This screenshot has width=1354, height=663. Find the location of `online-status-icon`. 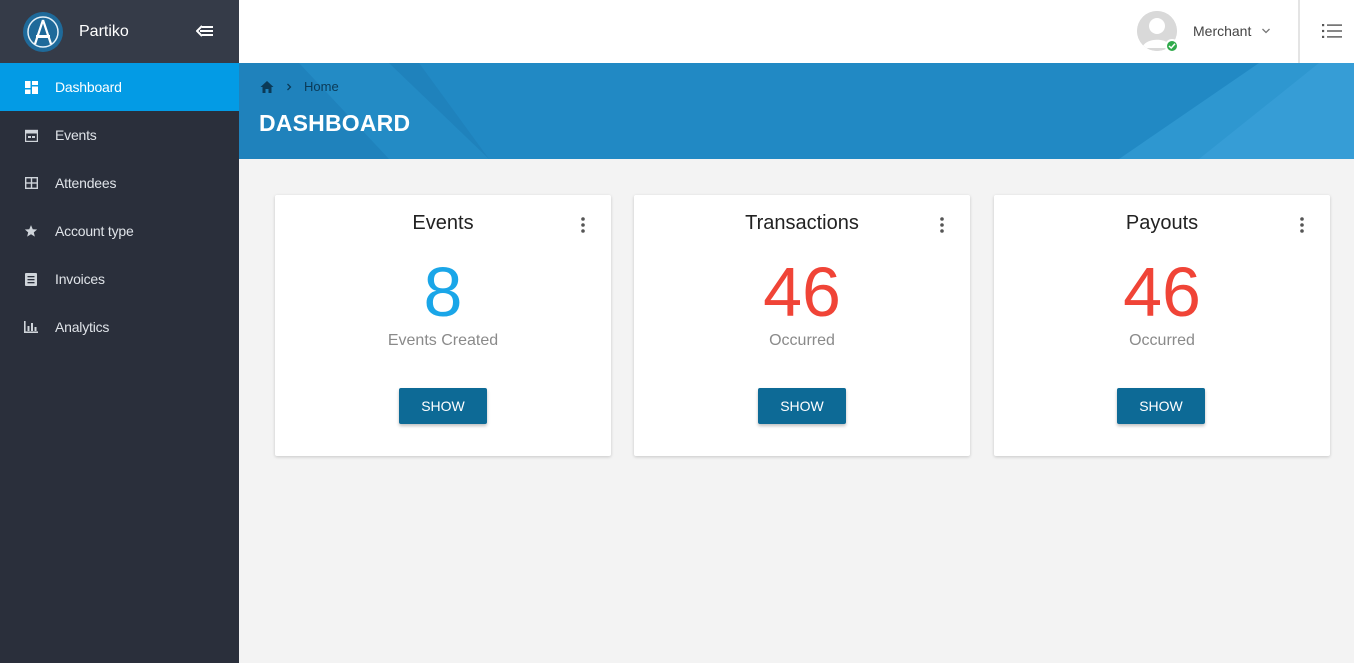

online-status-icon is located at coordinates (1172, 46).